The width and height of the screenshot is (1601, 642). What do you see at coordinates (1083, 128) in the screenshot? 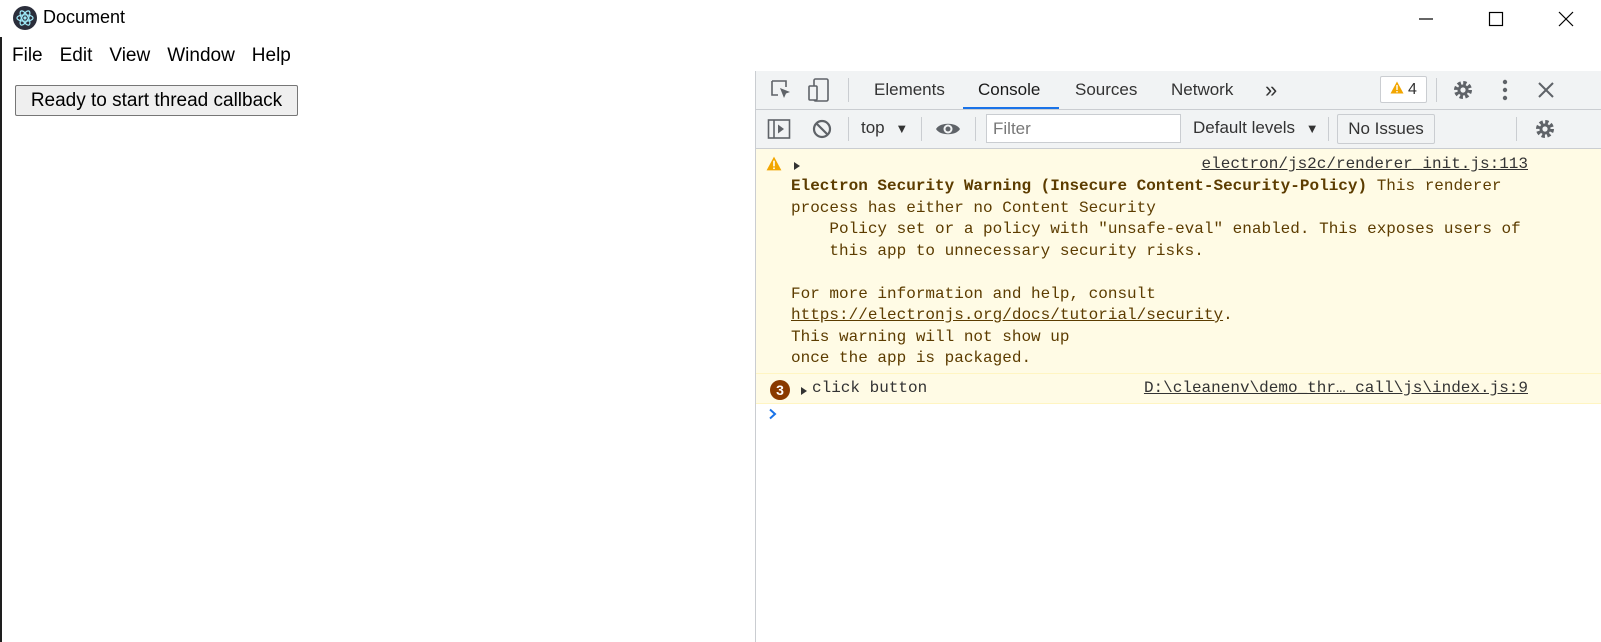
I see `console-filter-input` at bounding box center [1083, 128].